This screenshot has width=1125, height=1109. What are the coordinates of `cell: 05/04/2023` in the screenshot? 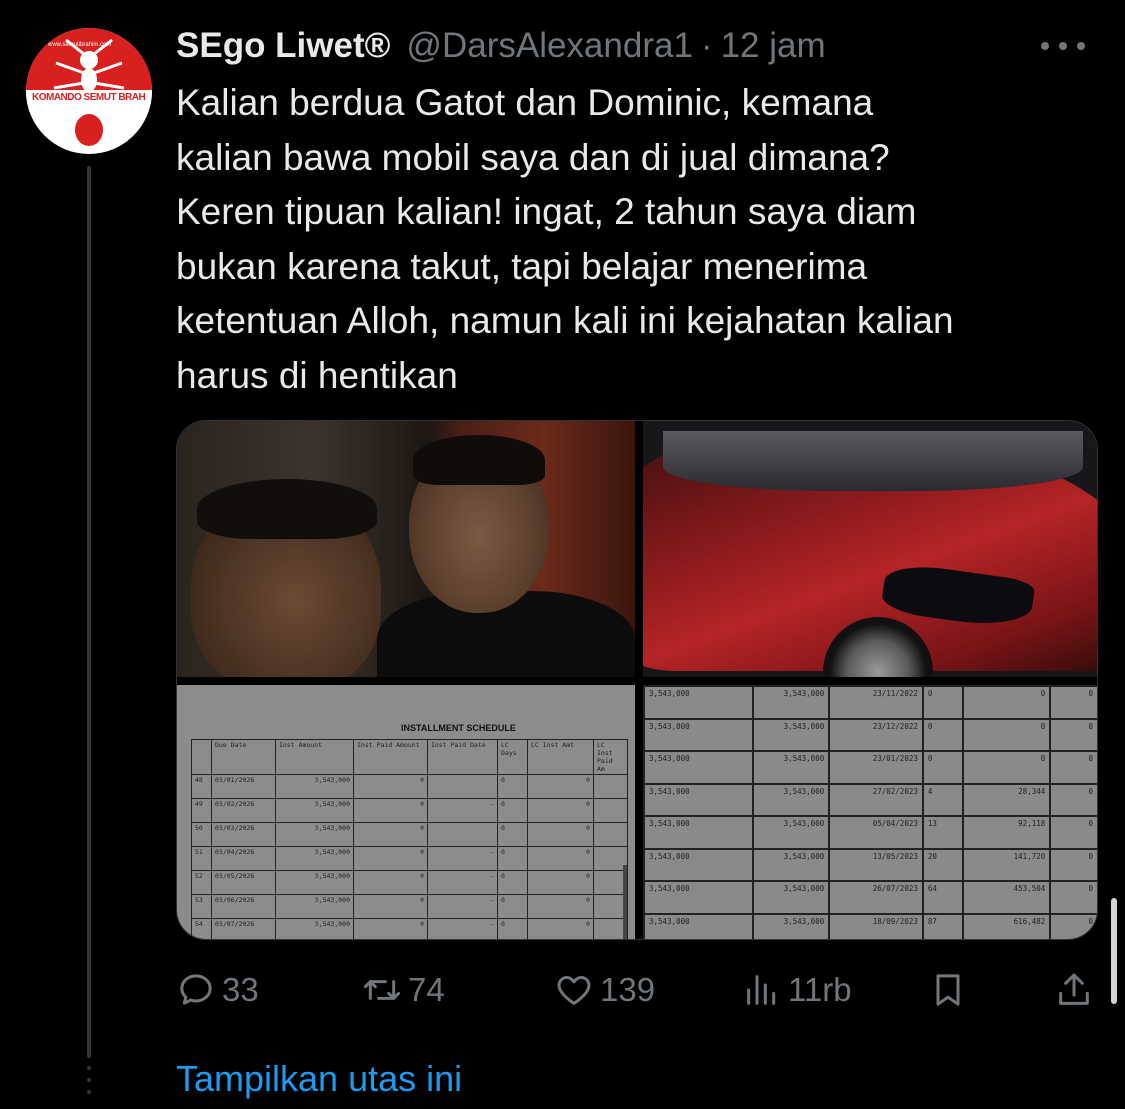 It's located at (876, 832).